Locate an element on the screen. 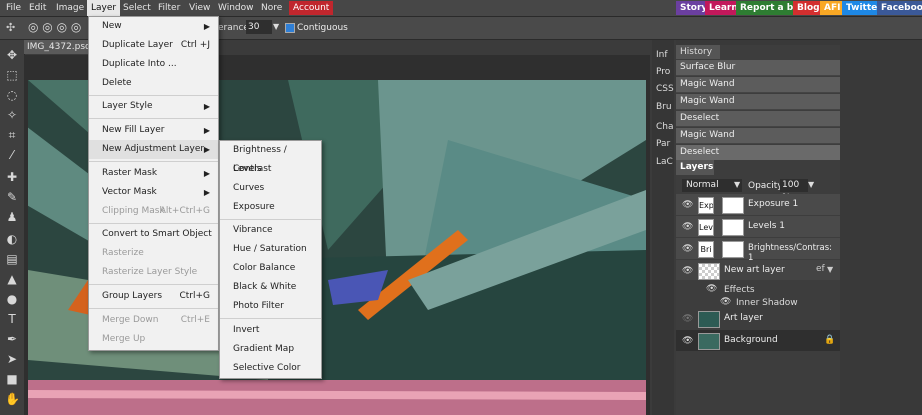  menu-item-layer-style: Layer Style ▶ is located at coordinates (153, 106).